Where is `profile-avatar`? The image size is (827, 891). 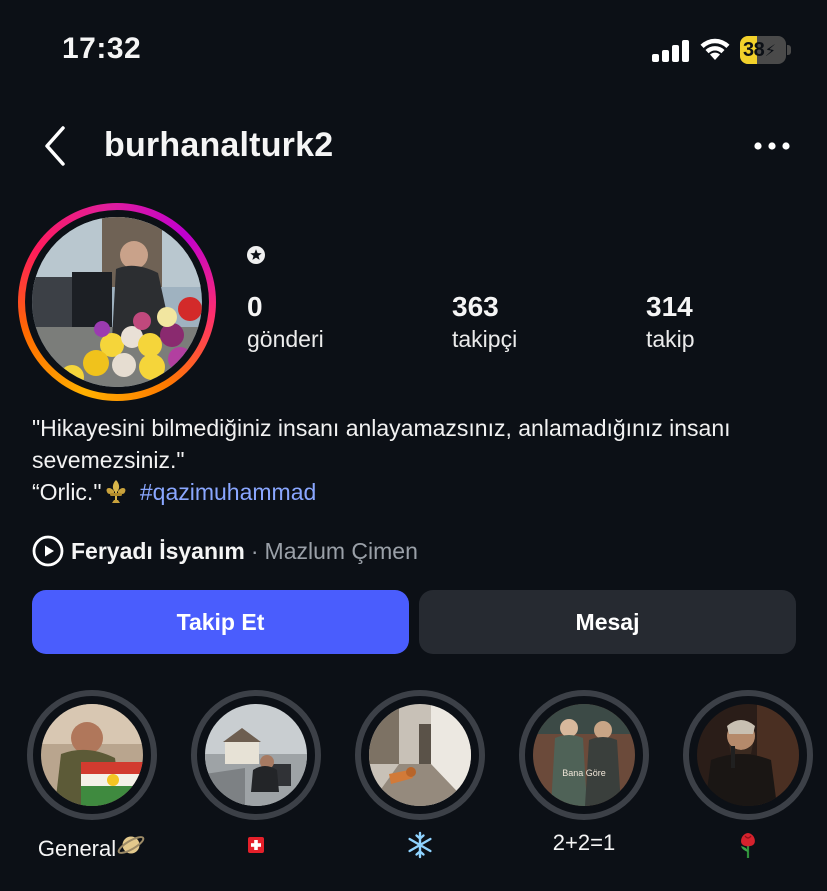 profile-avatar is located at coordinates (117, 302).